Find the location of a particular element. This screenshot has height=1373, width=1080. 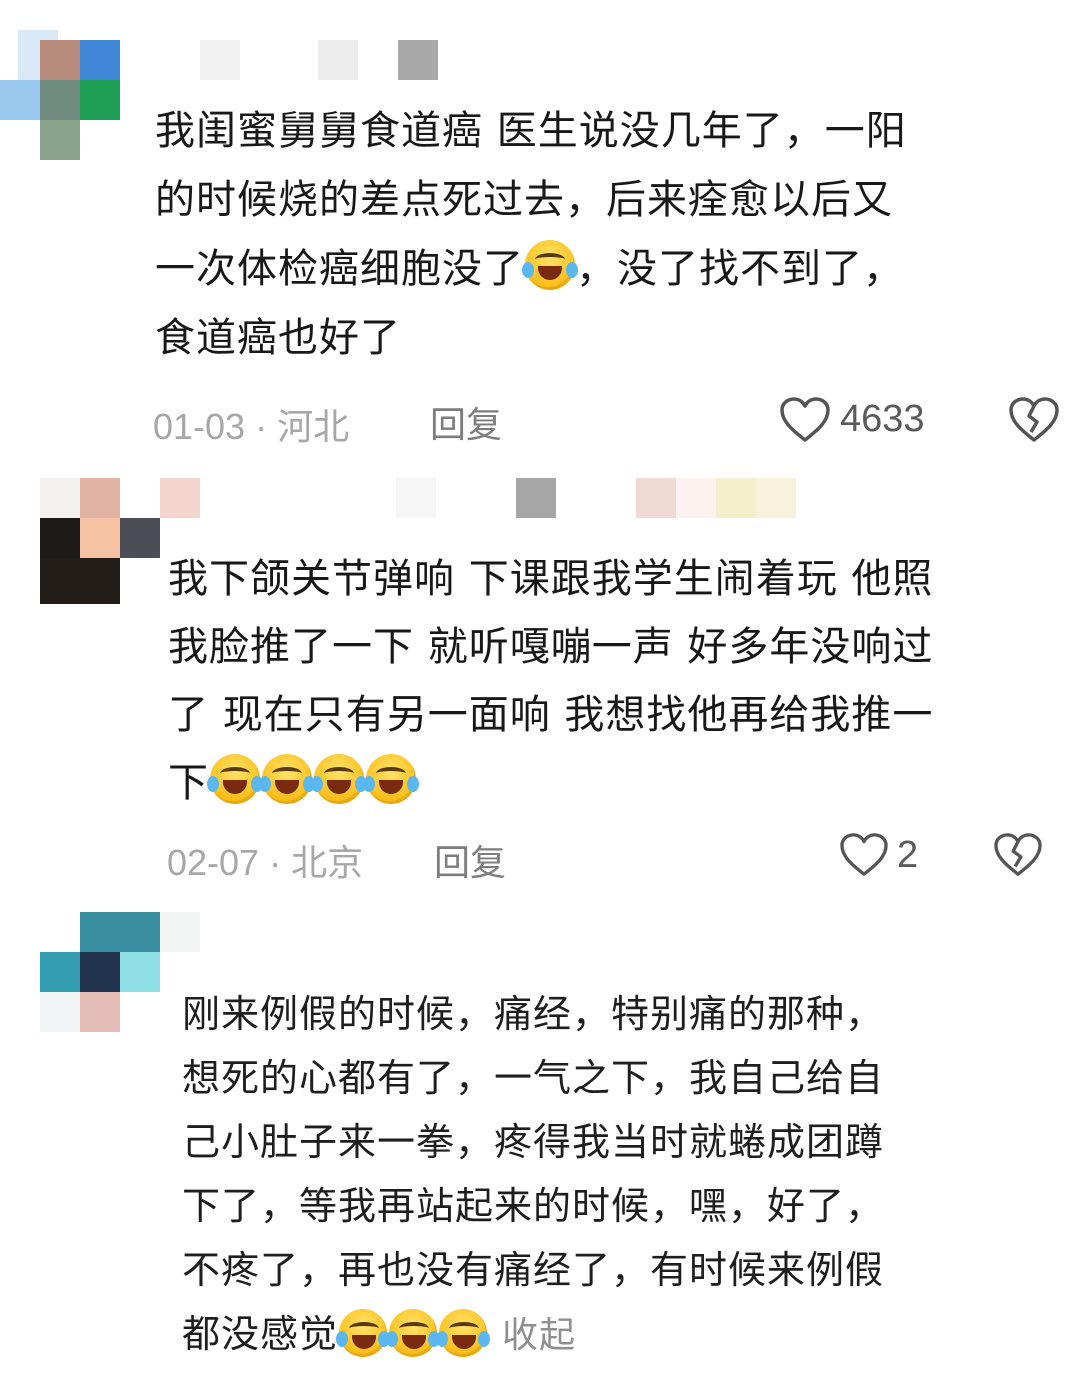

date-location: 01-03 · 河北 is located at coordinates (251, 426).